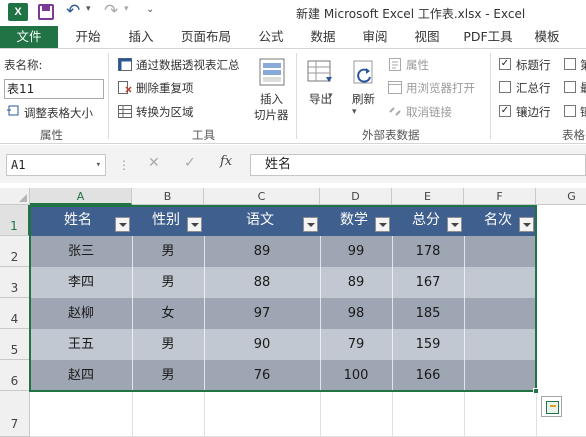 The image size is (586, 437). What do you see at coordinates (428, 251) in the screenshot?
I see `table-cell: 178` at bounding box center [428, 251].